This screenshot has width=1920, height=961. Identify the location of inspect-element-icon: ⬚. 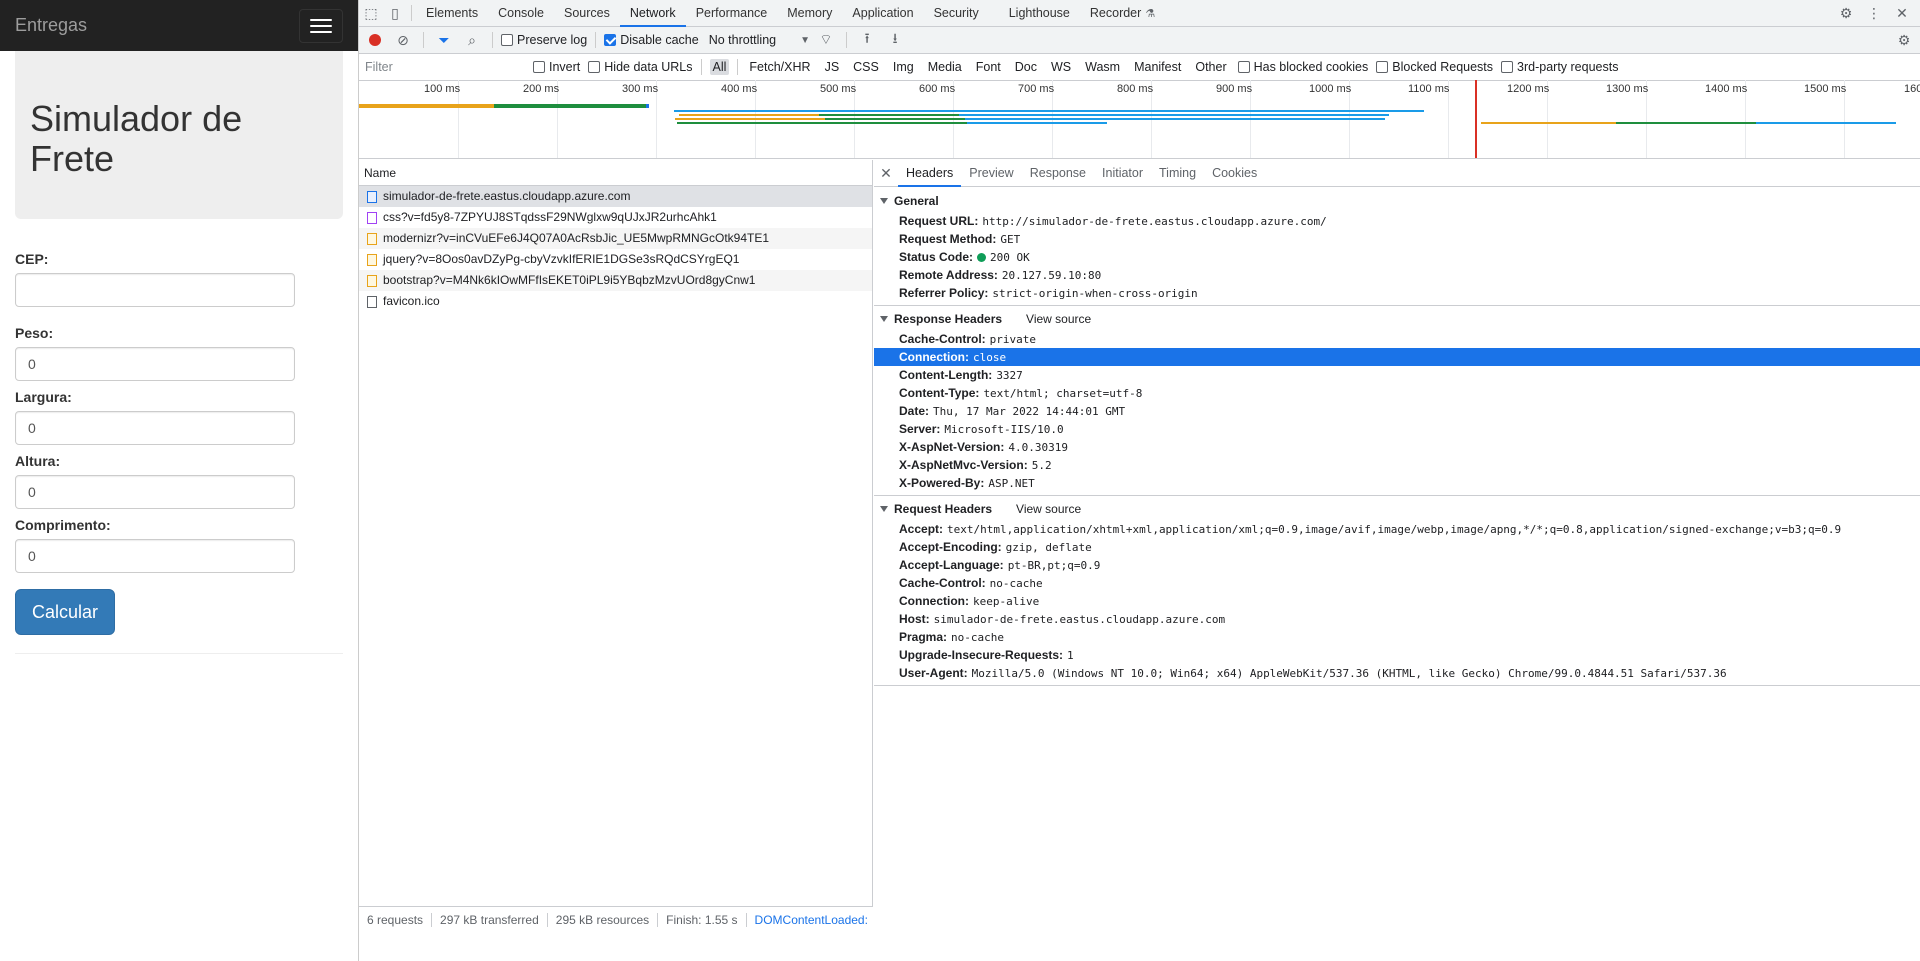
(371, 13).